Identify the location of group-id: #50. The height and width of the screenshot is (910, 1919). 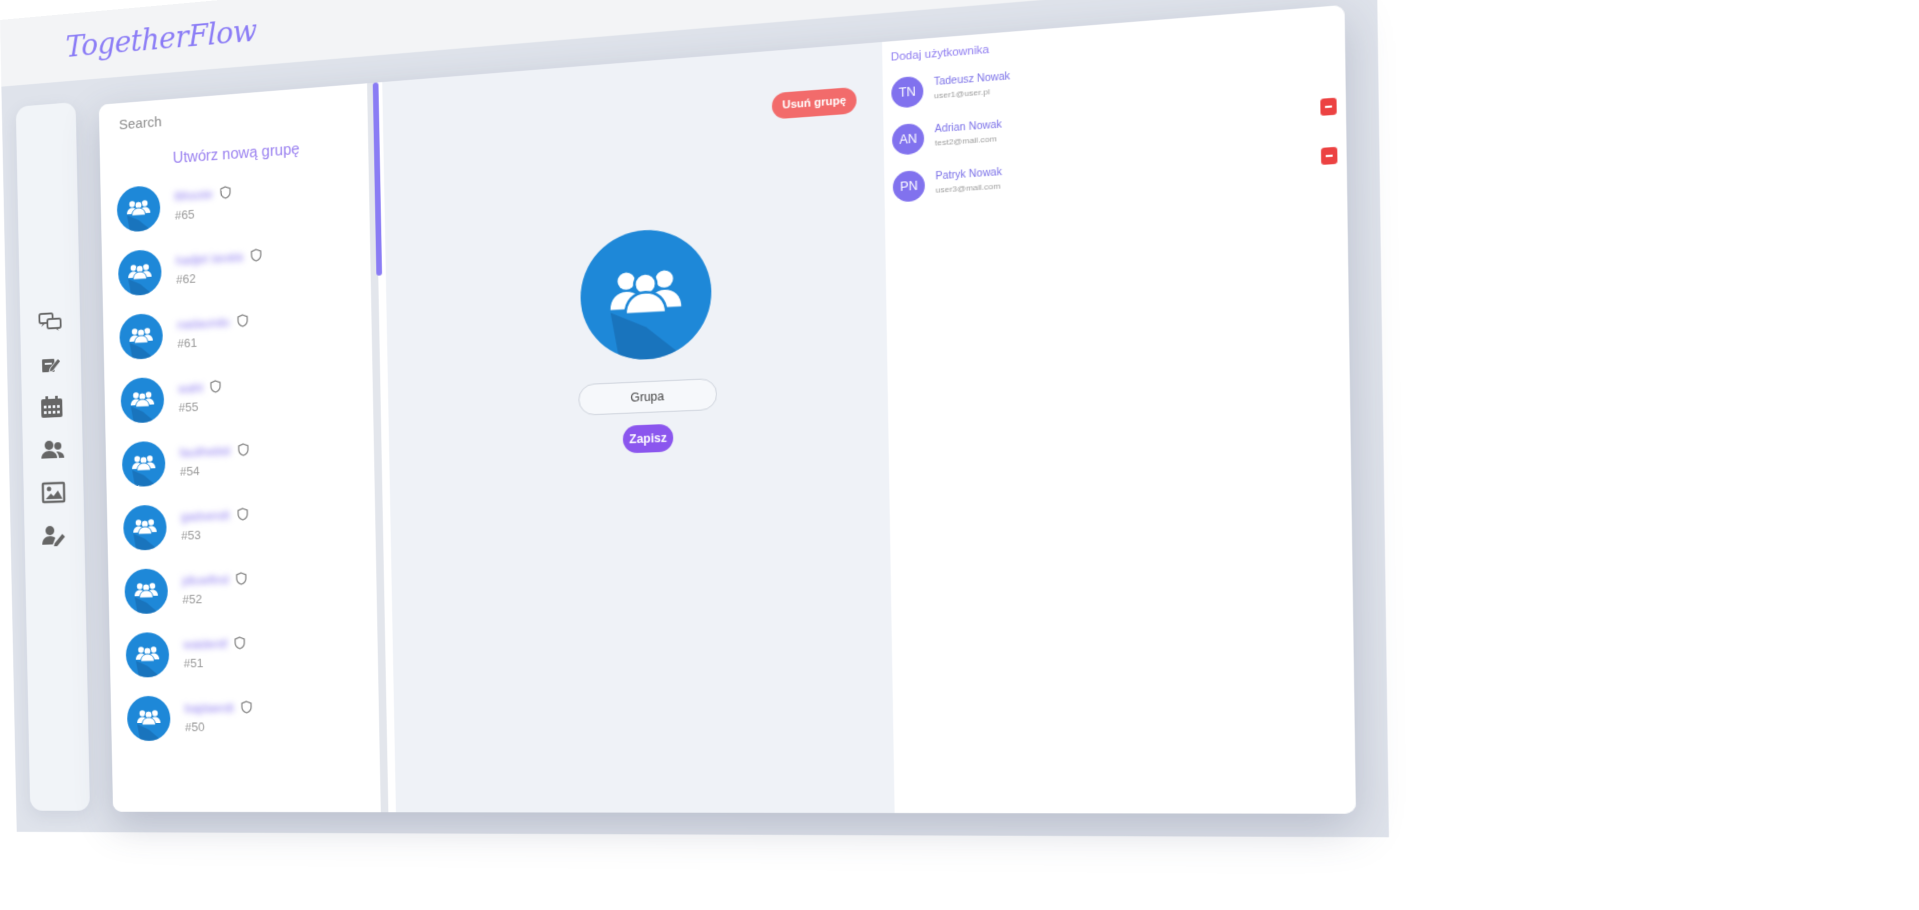
(195, 727).